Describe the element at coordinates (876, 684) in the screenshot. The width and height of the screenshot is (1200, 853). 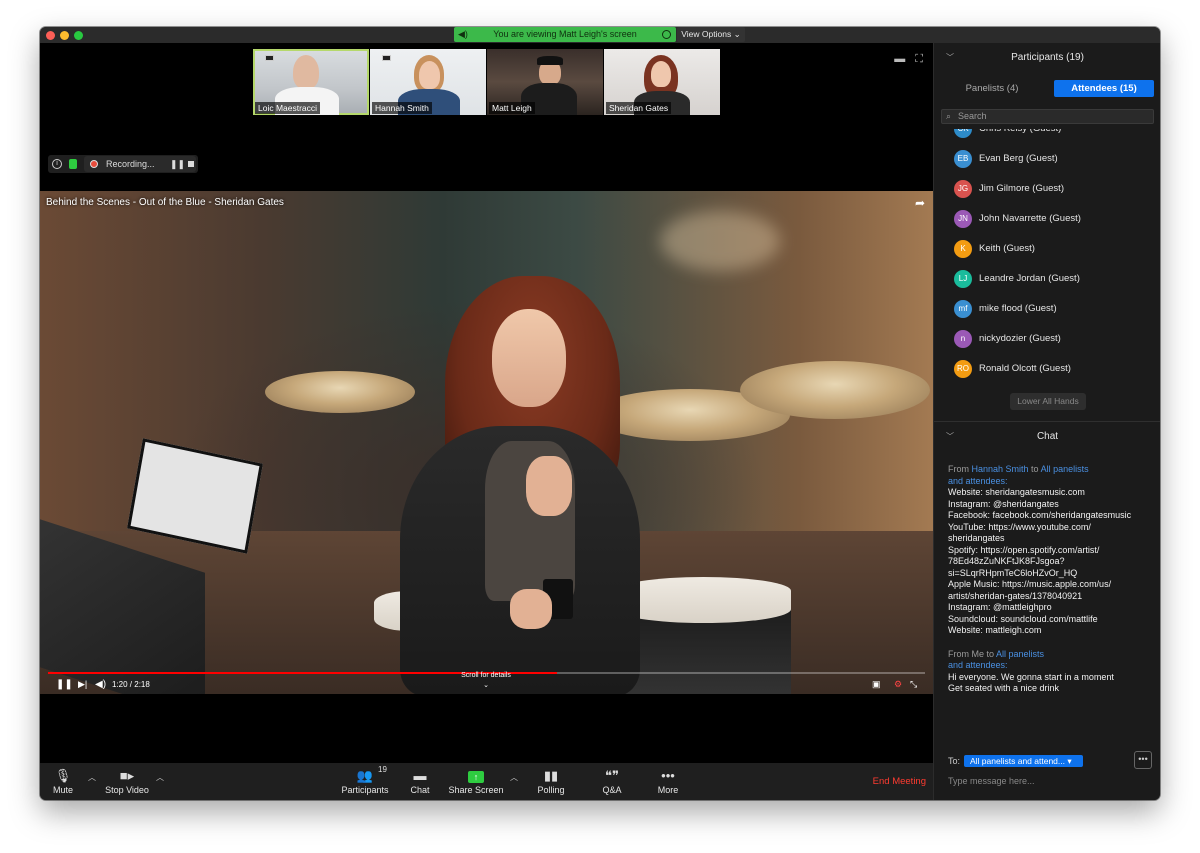
I see `captions-icon: ▣` at that location.